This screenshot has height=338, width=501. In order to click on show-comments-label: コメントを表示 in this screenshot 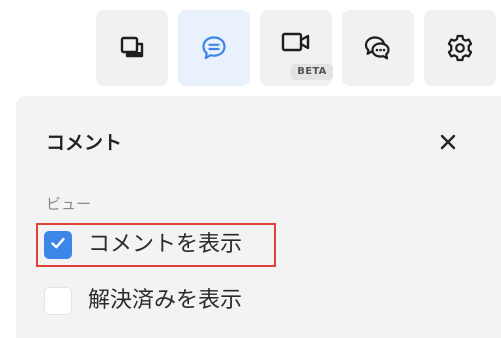, I will do `click(165, 244)`.